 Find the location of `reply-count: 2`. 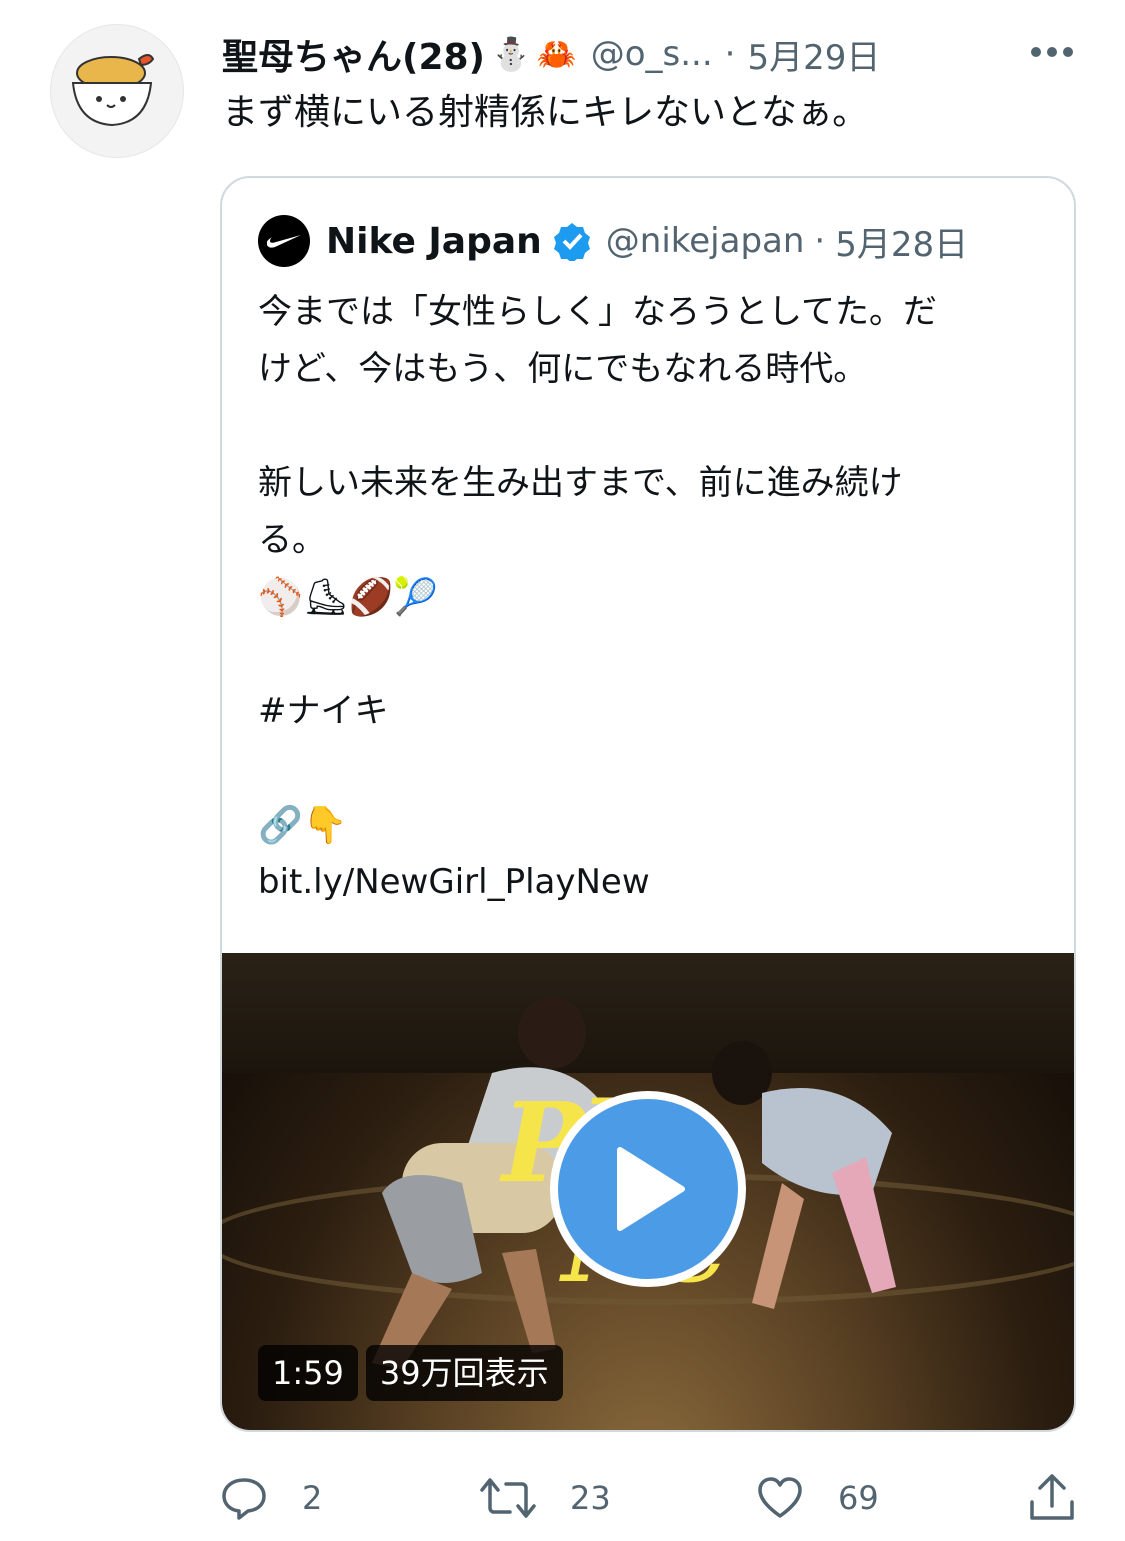

reply-count: 2 is located at coordinates (312, 1498).